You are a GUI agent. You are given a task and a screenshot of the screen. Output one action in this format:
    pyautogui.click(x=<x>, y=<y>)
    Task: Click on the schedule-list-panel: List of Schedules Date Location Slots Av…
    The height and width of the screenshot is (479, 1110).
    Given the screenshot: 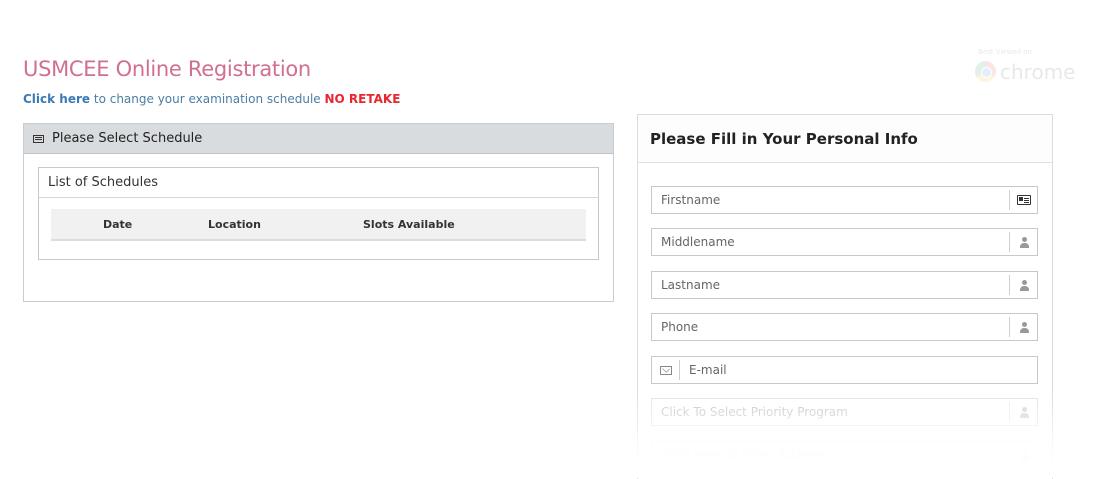 What is the action you would take?
    pyautogui.click(x=318, y=213)
    